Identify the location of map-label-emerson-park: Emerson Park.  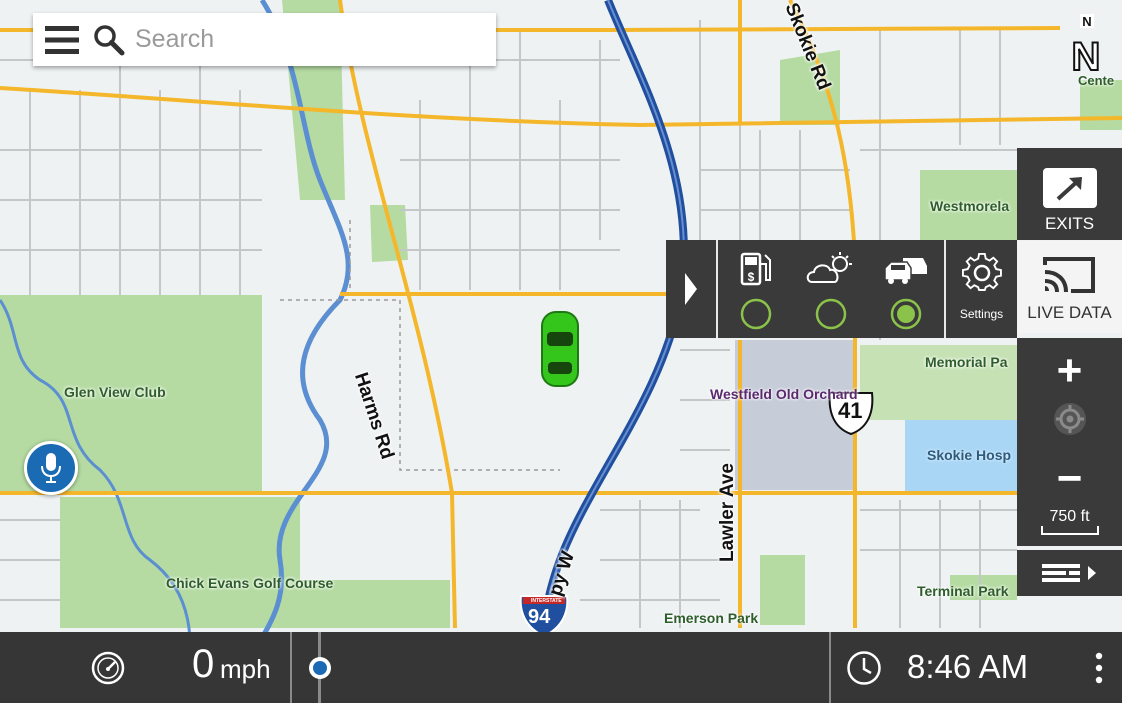
(711, 618).